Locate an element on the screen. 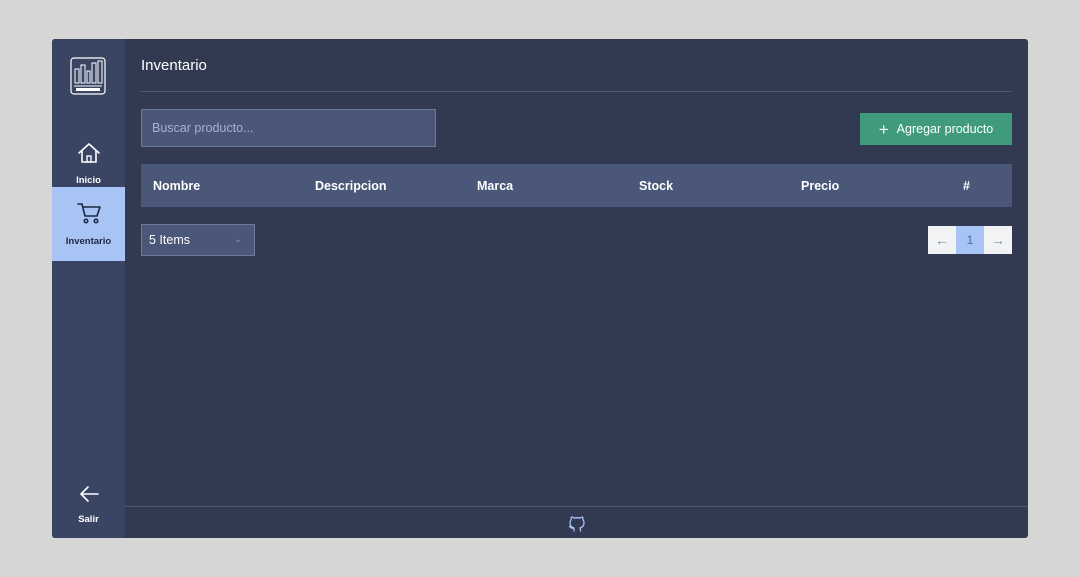 The image size is (1080, 577). chevron-down-icon: ⌄ is located at coordinates (237, 239).